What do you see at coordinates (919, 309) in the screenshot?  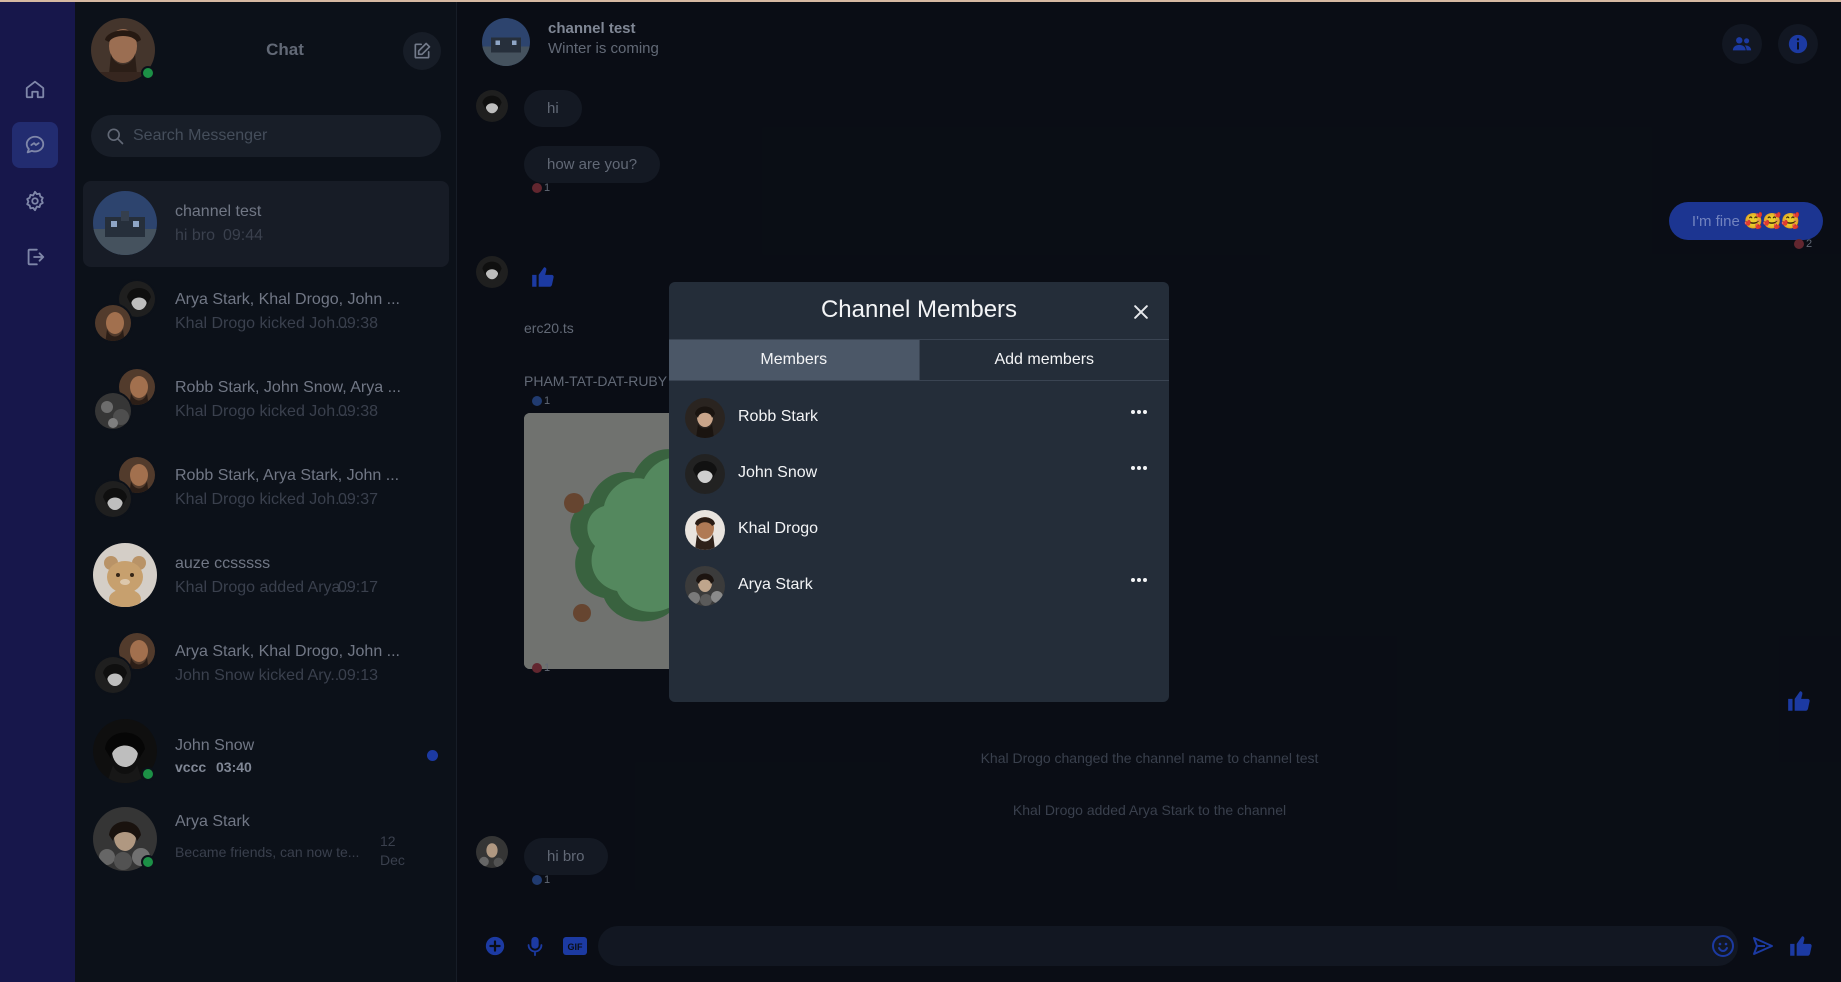 I see `dialog-title: Channel Members` at bounding box center [919, 309].